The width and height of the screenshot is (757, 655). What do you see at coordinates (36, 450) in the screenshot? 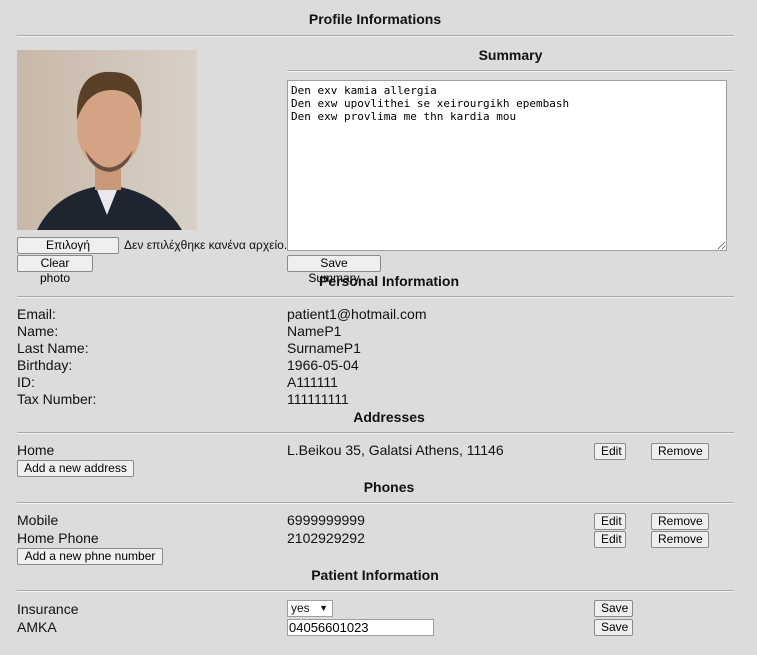
I see `address-label: Home` at bounding box center [36, 450].